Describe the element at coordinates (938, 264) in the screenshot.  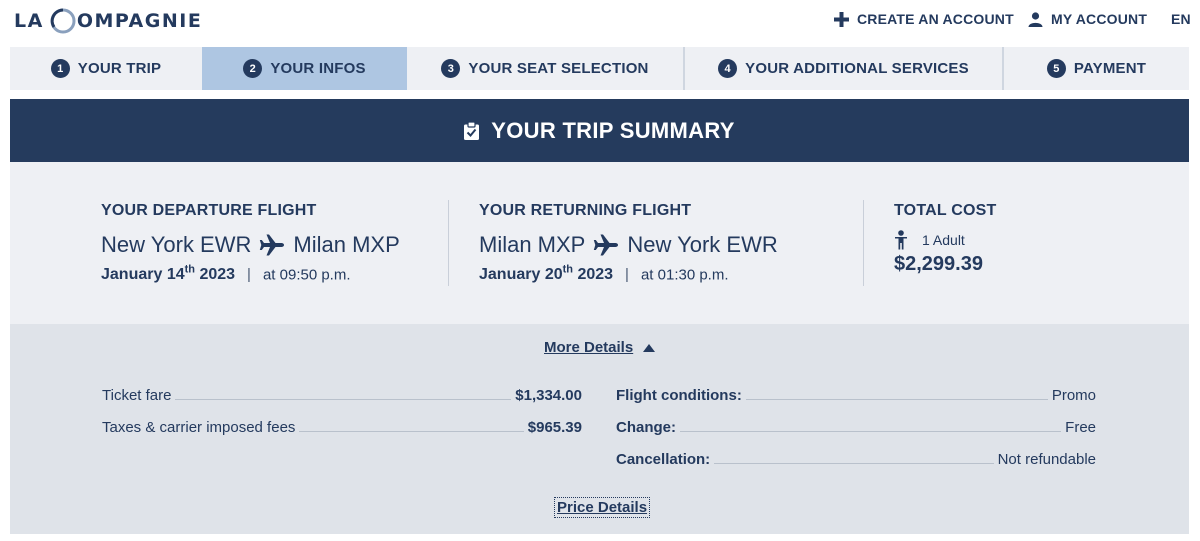
I see `total-amount: $2,299.39` at that location.